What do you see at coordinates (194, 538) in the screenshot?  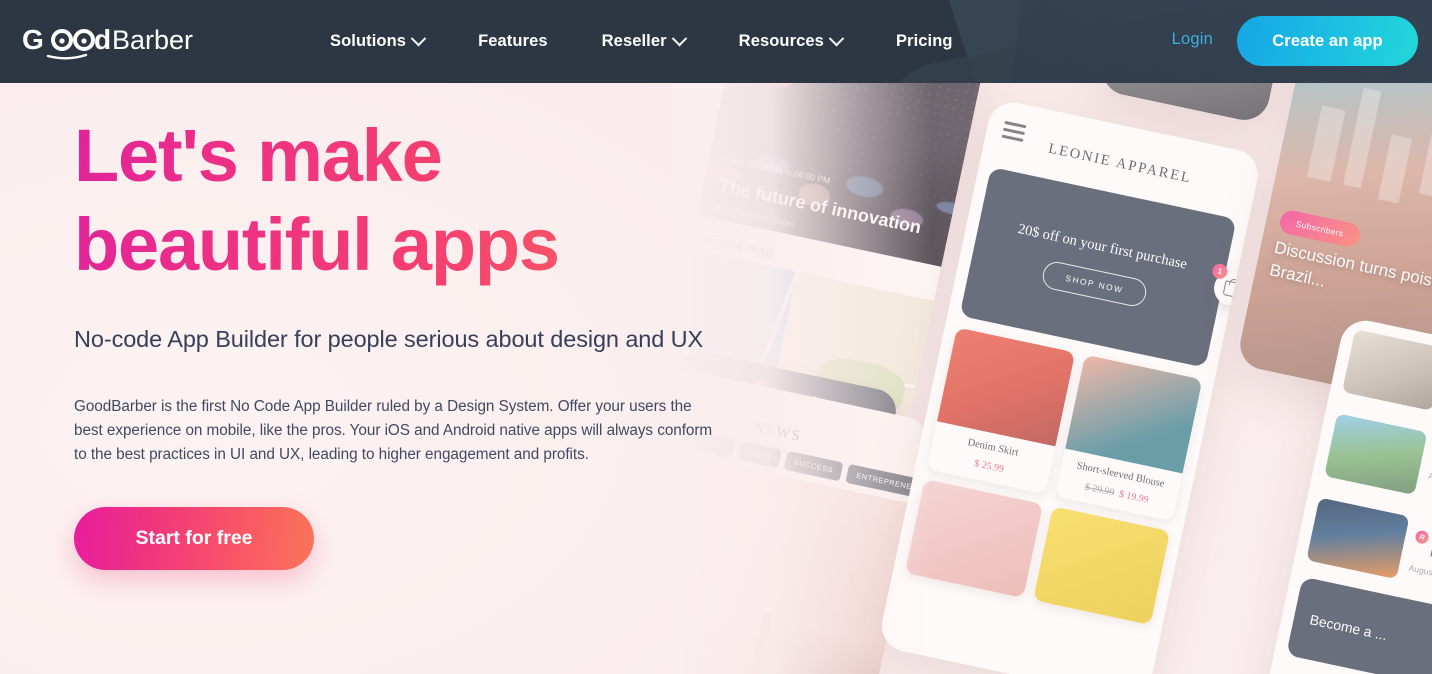 I see `start-for-free-button: Start for free` at bounding box center [194, 538].